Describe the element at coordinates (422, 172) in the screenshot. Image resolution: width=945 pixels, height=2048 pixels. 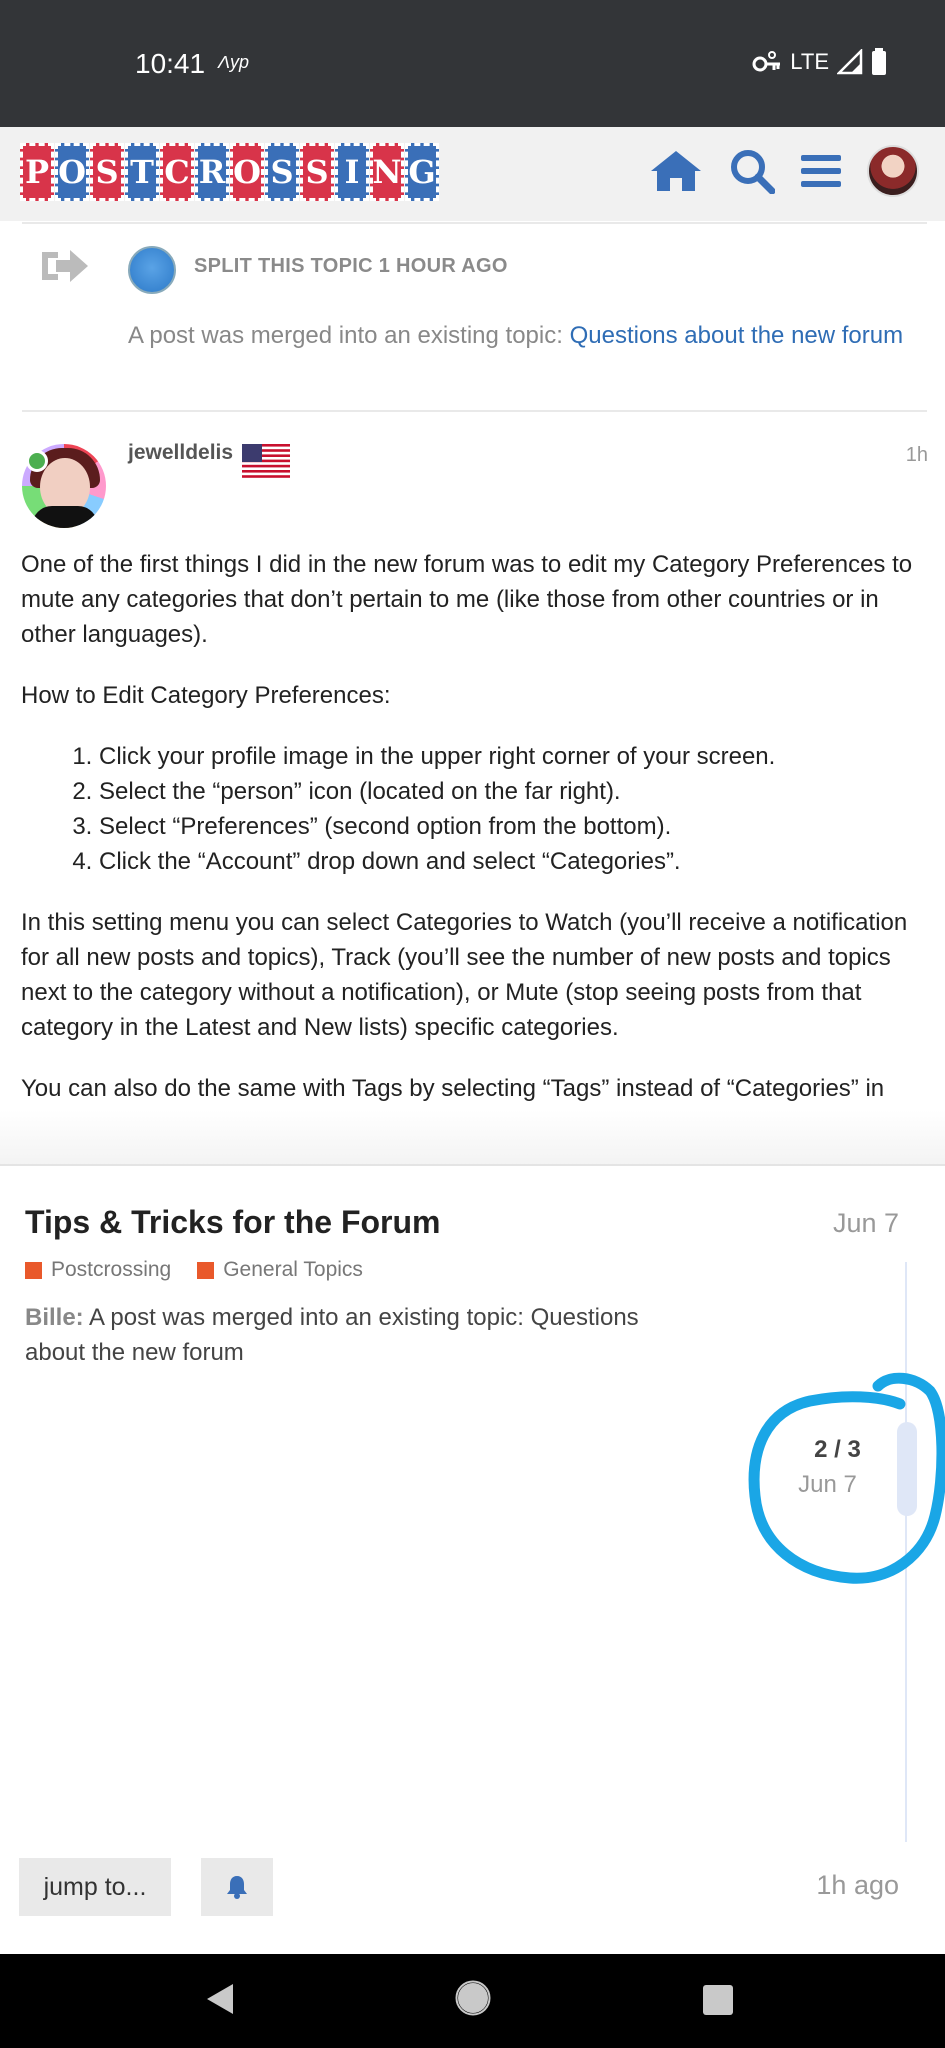
I see `logo-letter: G` at that location.